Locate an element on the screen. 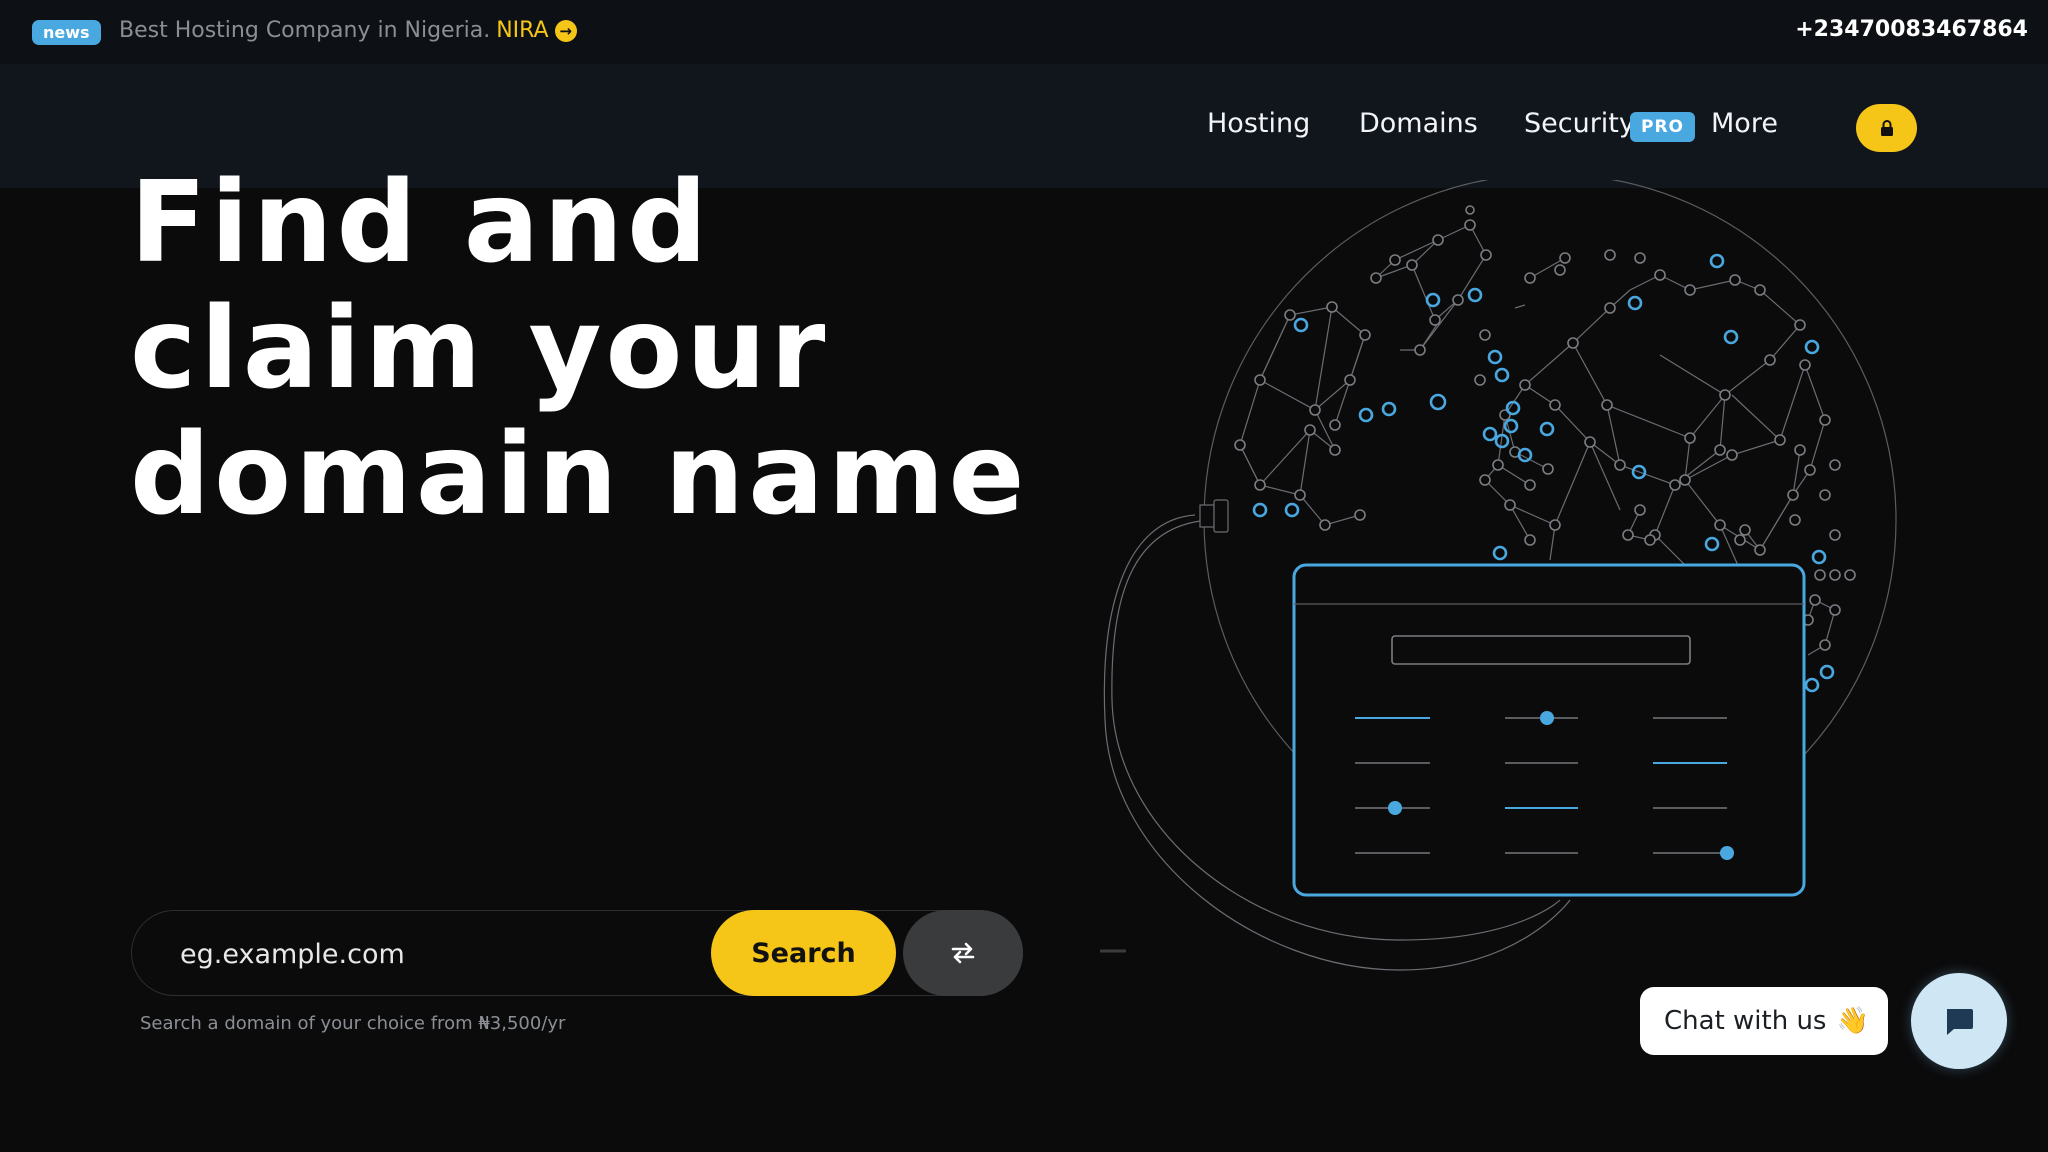 Image resolution: width=2048 pixels, height=1152 pixels. hero-title: Find and claim your domain name is located at coordinates (580, 349).